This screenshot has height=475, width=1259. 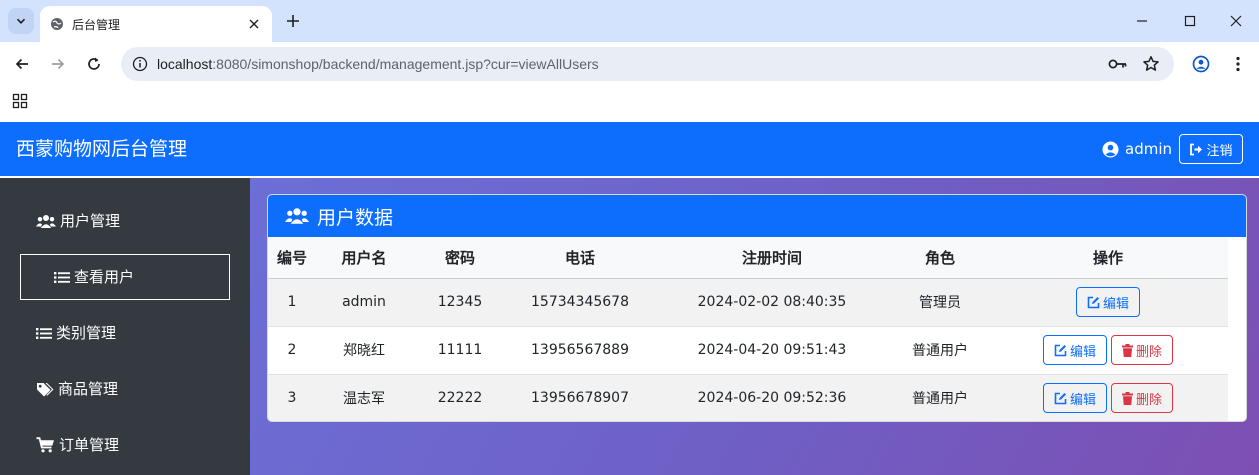 I want to click on maximize-button, so click(x=1190, y=21).